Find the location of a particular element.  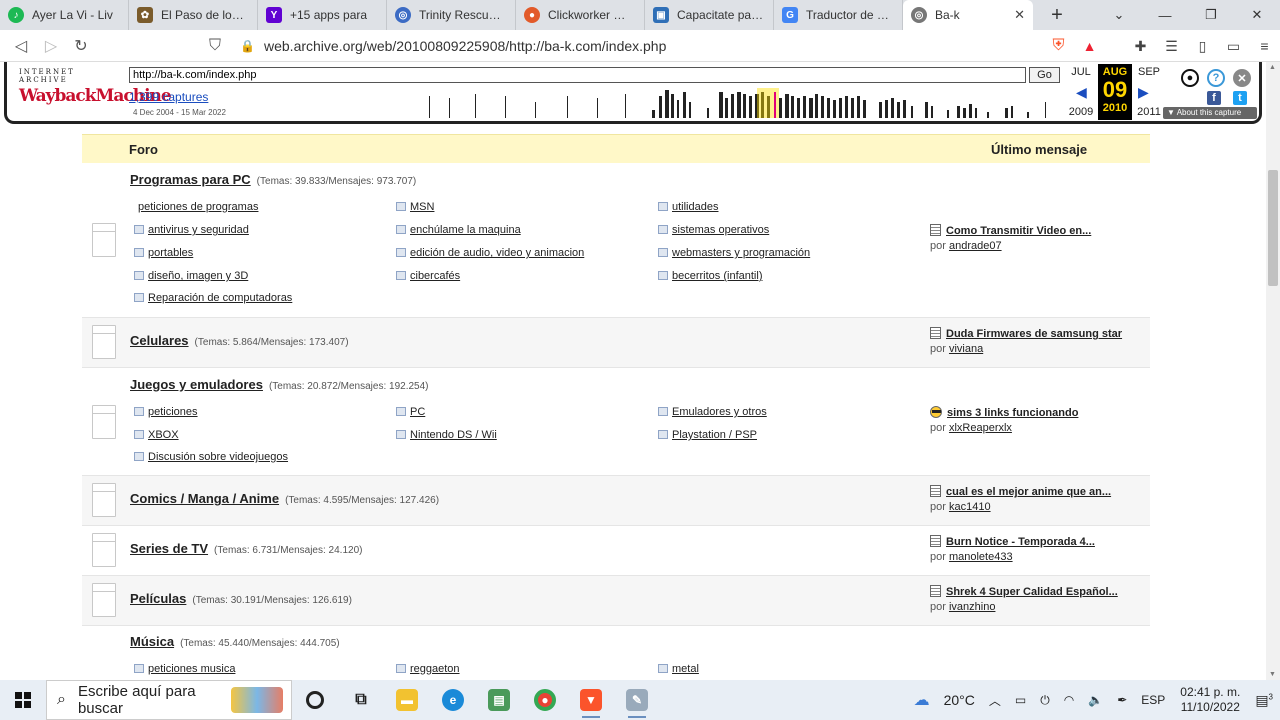

tab-traductor: G Traductor de Goog is located at coordinates (838, 15).